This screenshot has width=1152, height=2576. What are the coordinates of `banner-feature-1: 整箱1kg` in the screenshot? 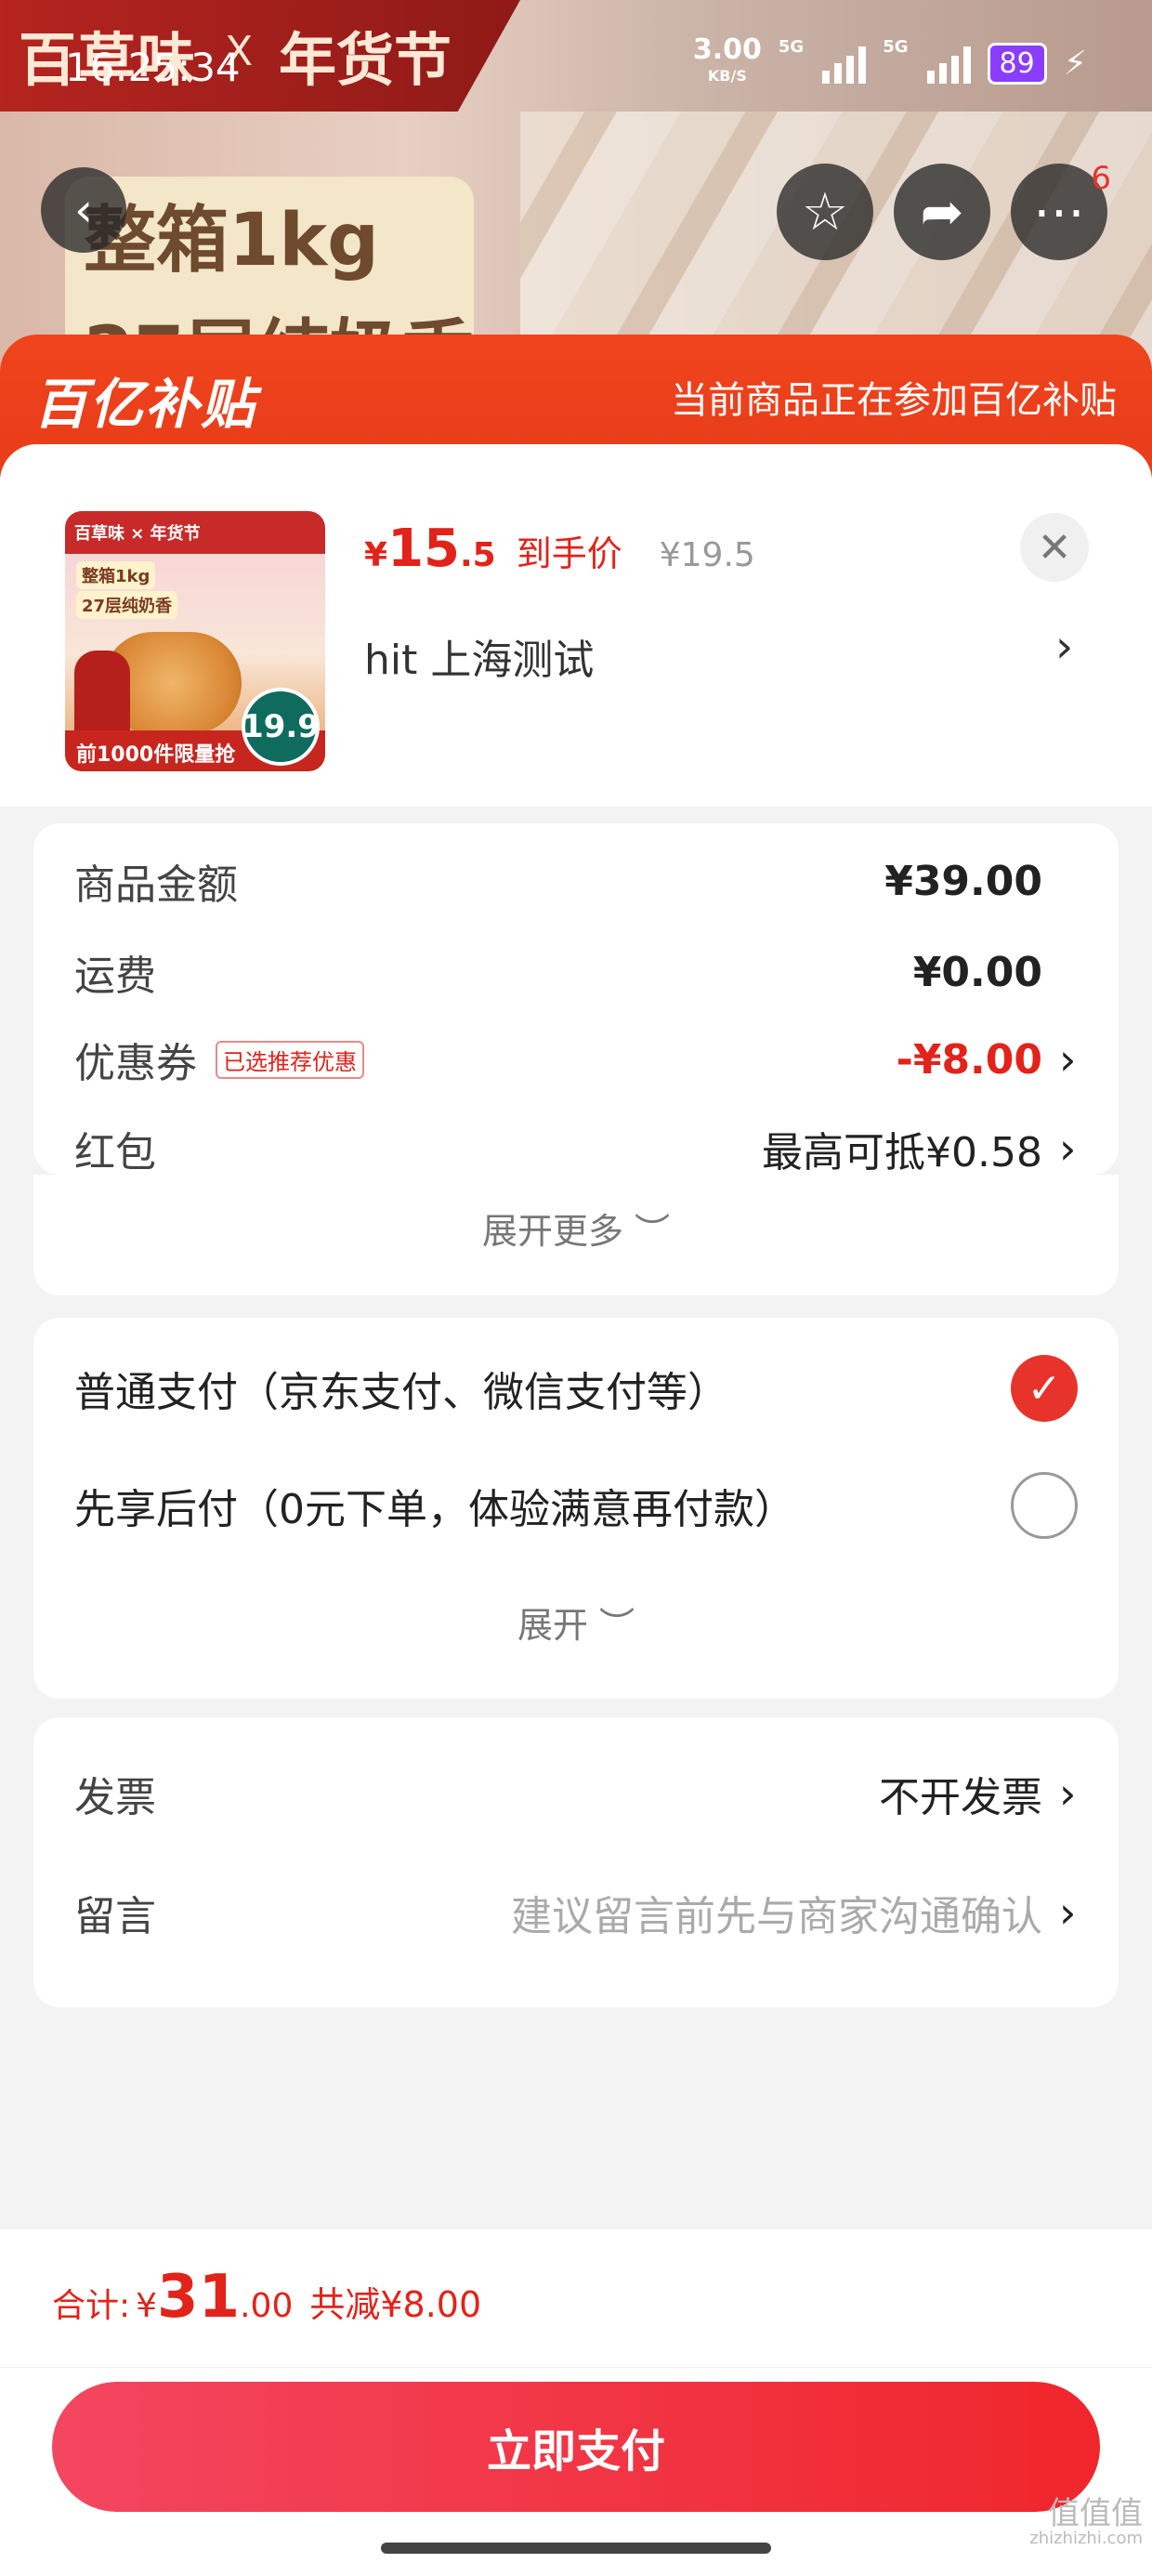 It's located at (231, 241).